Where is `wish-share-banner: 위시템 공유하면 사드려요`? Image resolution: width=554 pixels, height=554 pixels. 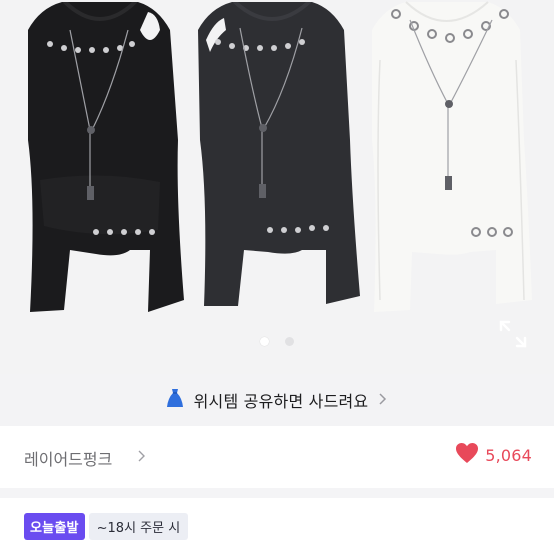 wish-share-banner: 위시템 공유하면 사드려요 is located at coordinates (277, 400).